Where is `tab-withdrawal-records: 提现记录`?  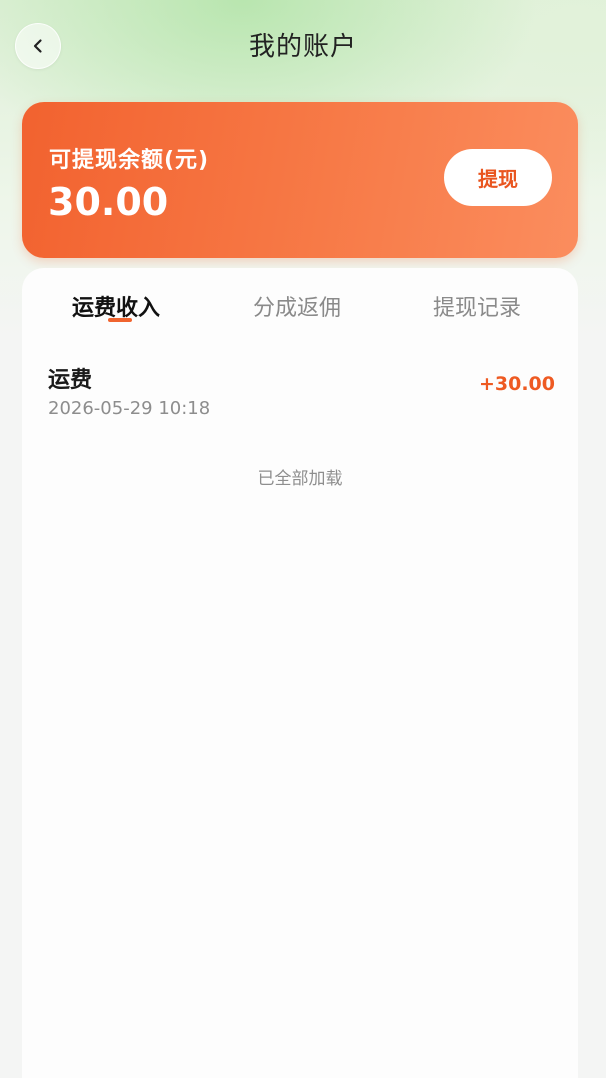 tab-withdrawal-records: 提现记录 is located at coordinates (477, 306).